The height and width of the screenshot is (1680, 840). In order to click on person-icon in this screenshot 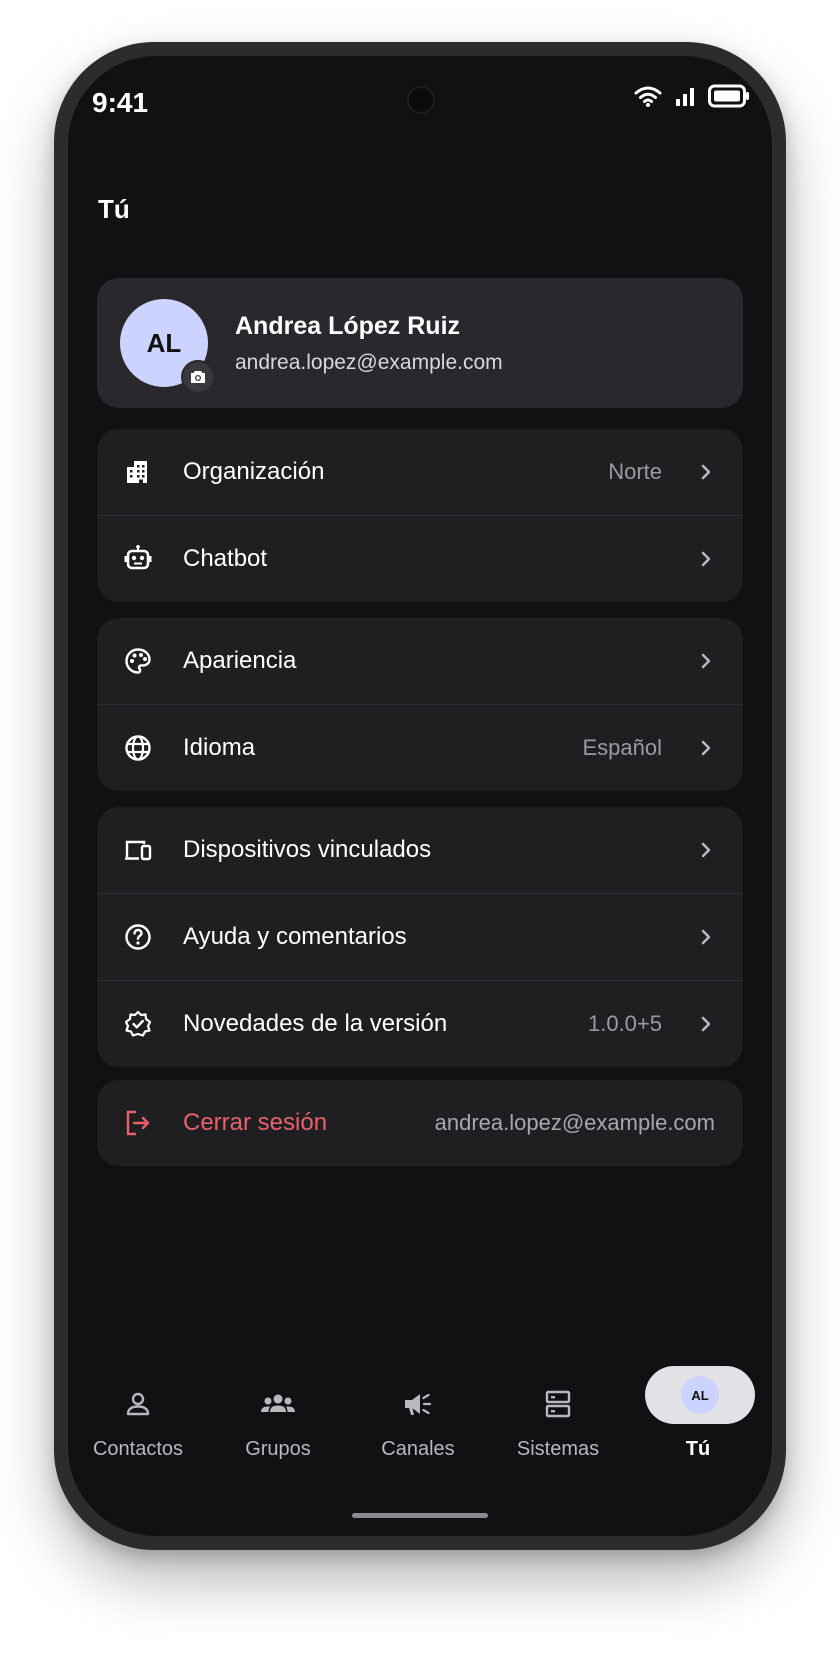, I will do `click(138, 1404)`.